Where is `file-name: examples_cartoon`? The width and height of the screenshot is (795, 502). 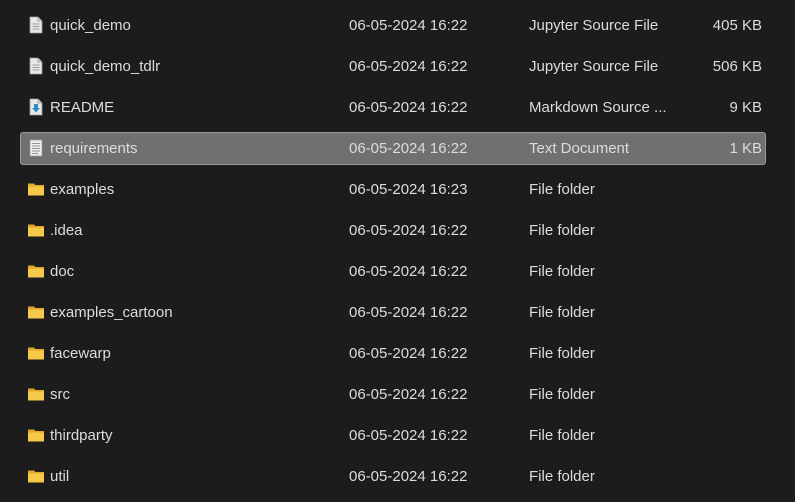
file-name: examples_cartoon is located at coordinates (111, 312).